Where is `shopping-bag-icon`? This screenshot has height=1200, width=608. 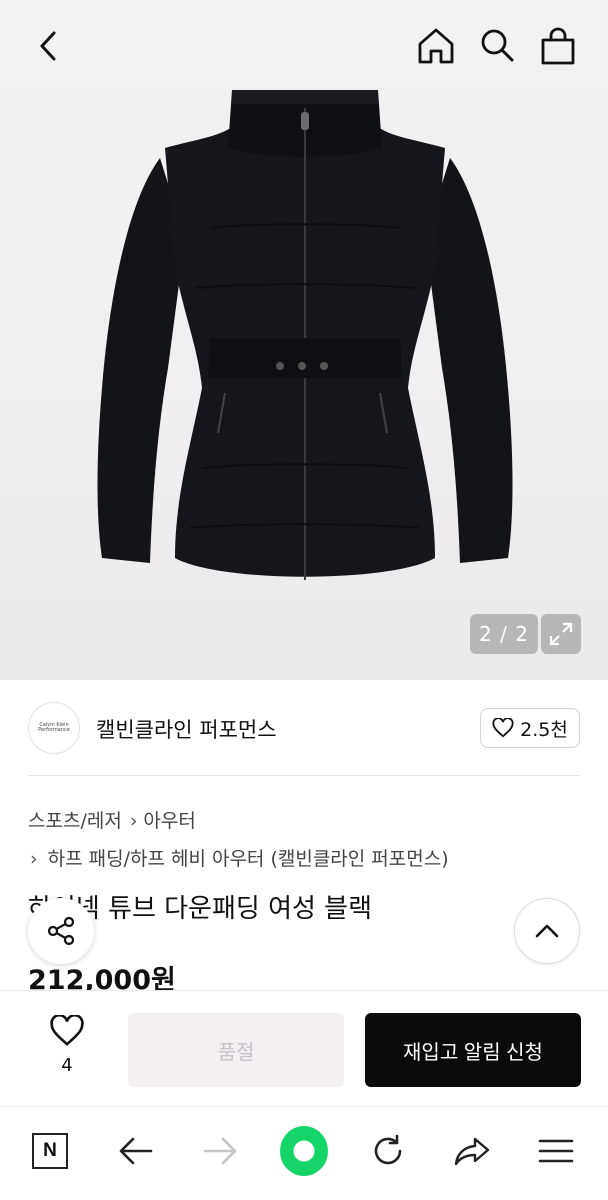 shopping-bag-icon is located at coordinates (558, 46).